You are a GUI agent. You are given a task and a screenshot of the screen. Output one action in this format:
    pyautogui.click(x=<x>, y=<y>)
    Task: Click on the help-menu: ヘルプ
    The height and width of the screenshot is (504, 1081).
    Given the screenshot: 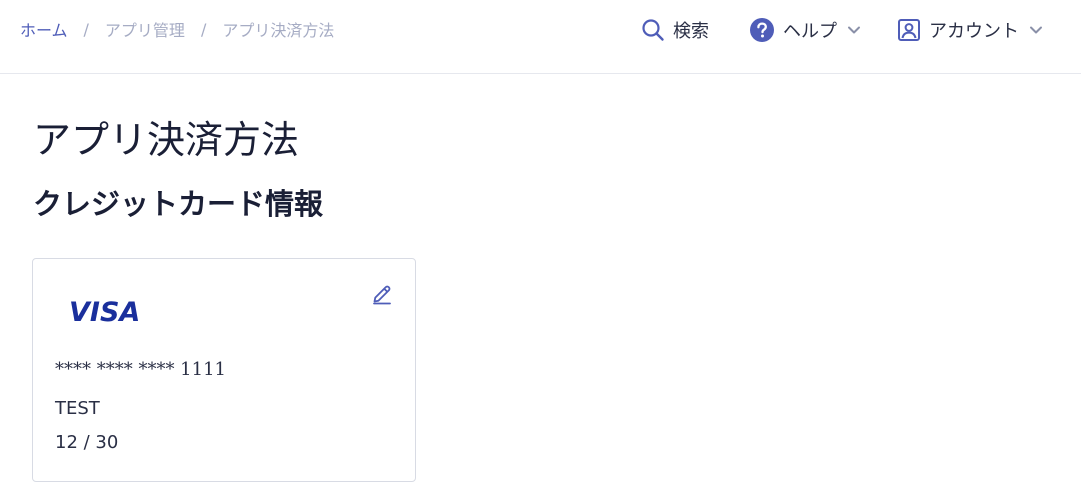 What is the action you would take?
    pyautogui.click(x=805, y=30)
    